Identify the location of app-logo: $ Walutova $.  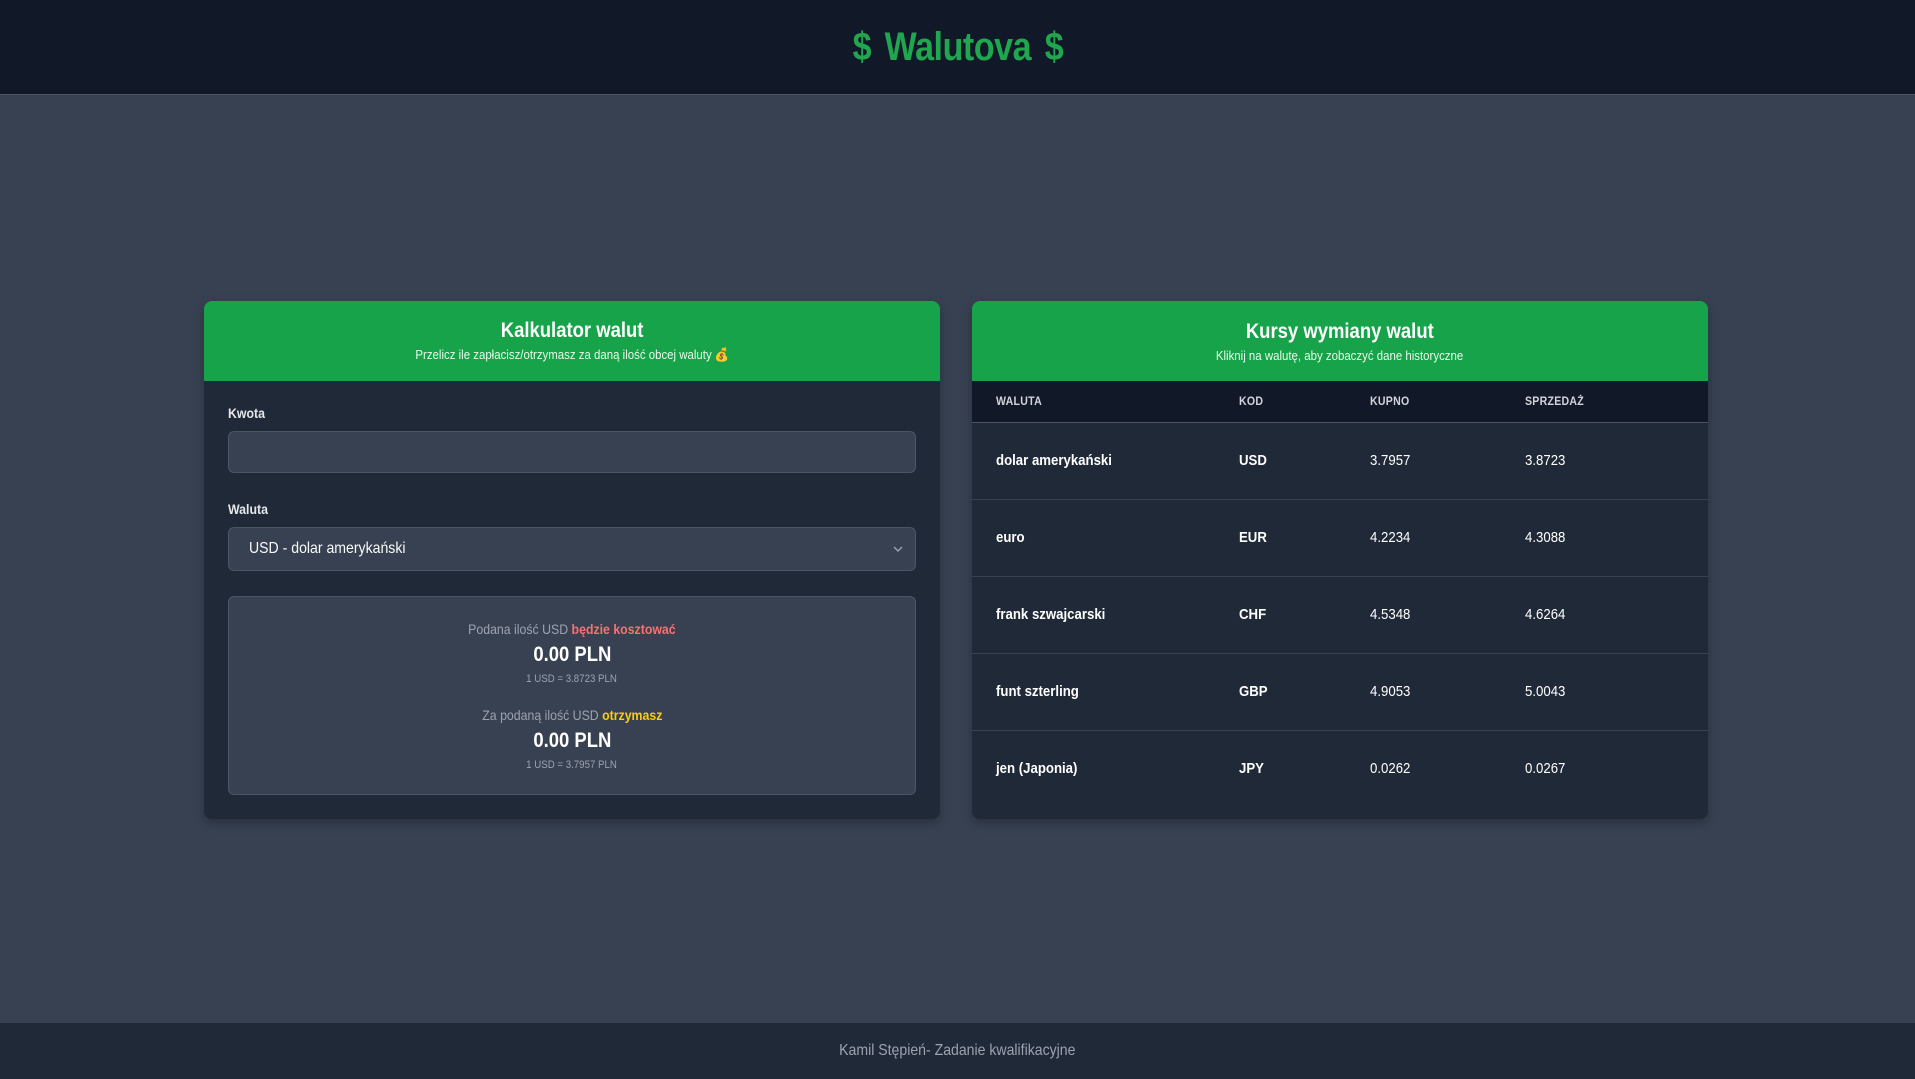
(957, 47).